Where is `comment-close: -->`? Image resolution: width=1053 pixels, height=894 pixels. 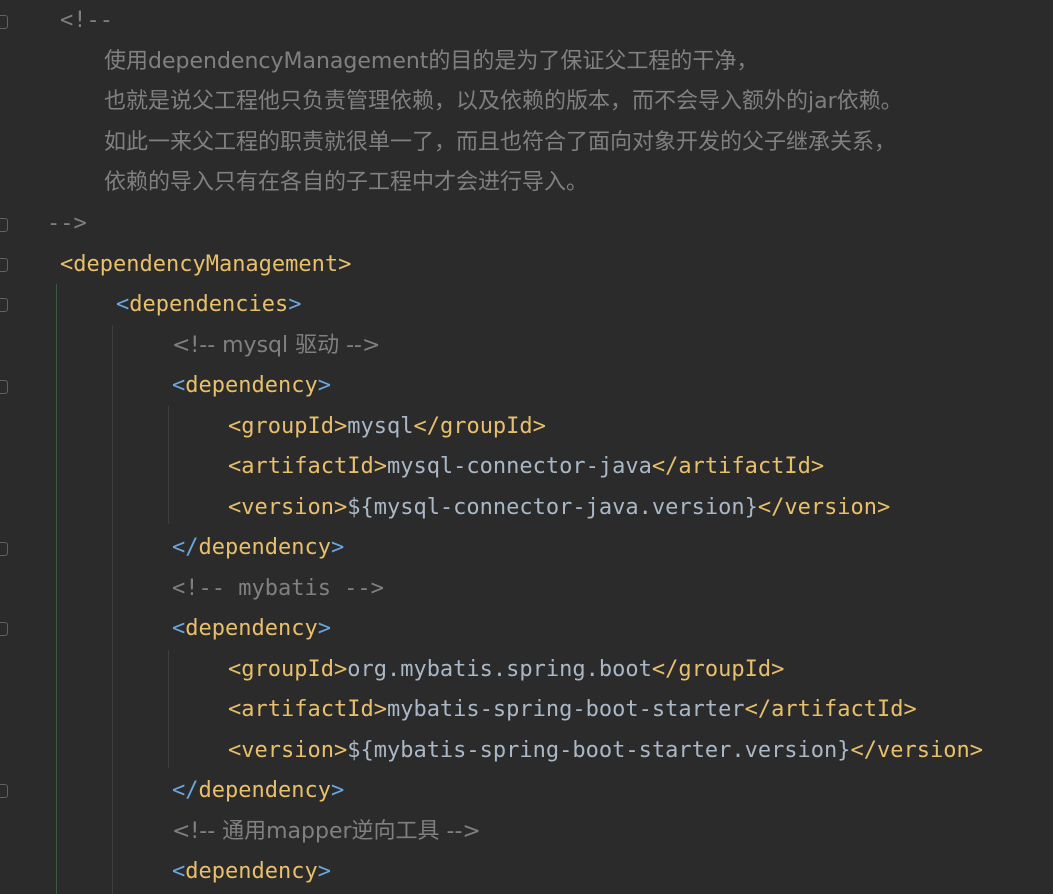 comment-close: --> is located at coordinates (67, 223).